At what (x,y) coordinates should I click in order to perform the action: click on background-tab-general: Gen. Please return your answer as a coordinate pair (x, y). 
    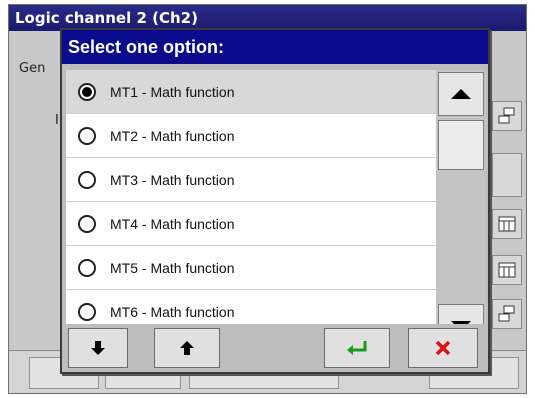
    Looking at the image, I should click on (32, 68).